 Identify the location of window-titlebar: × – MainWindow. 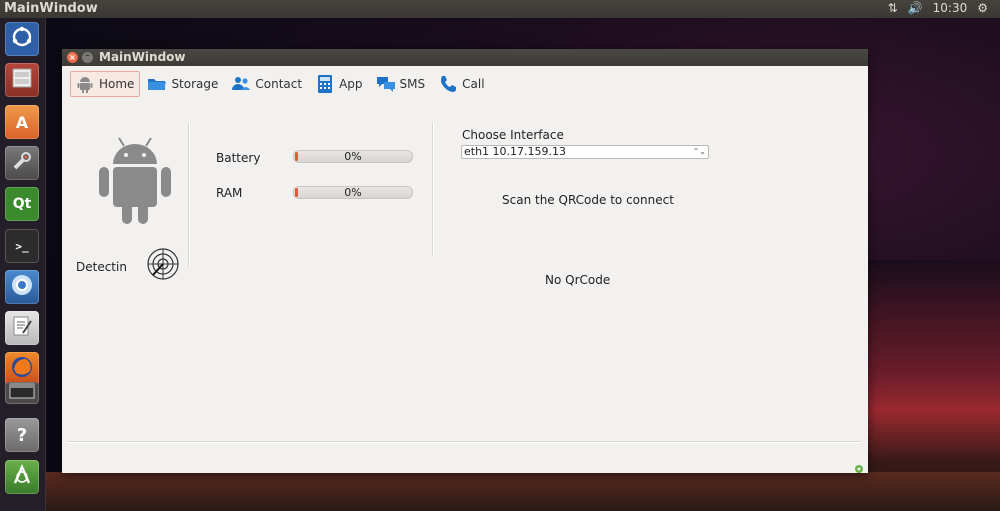
(465, 57).